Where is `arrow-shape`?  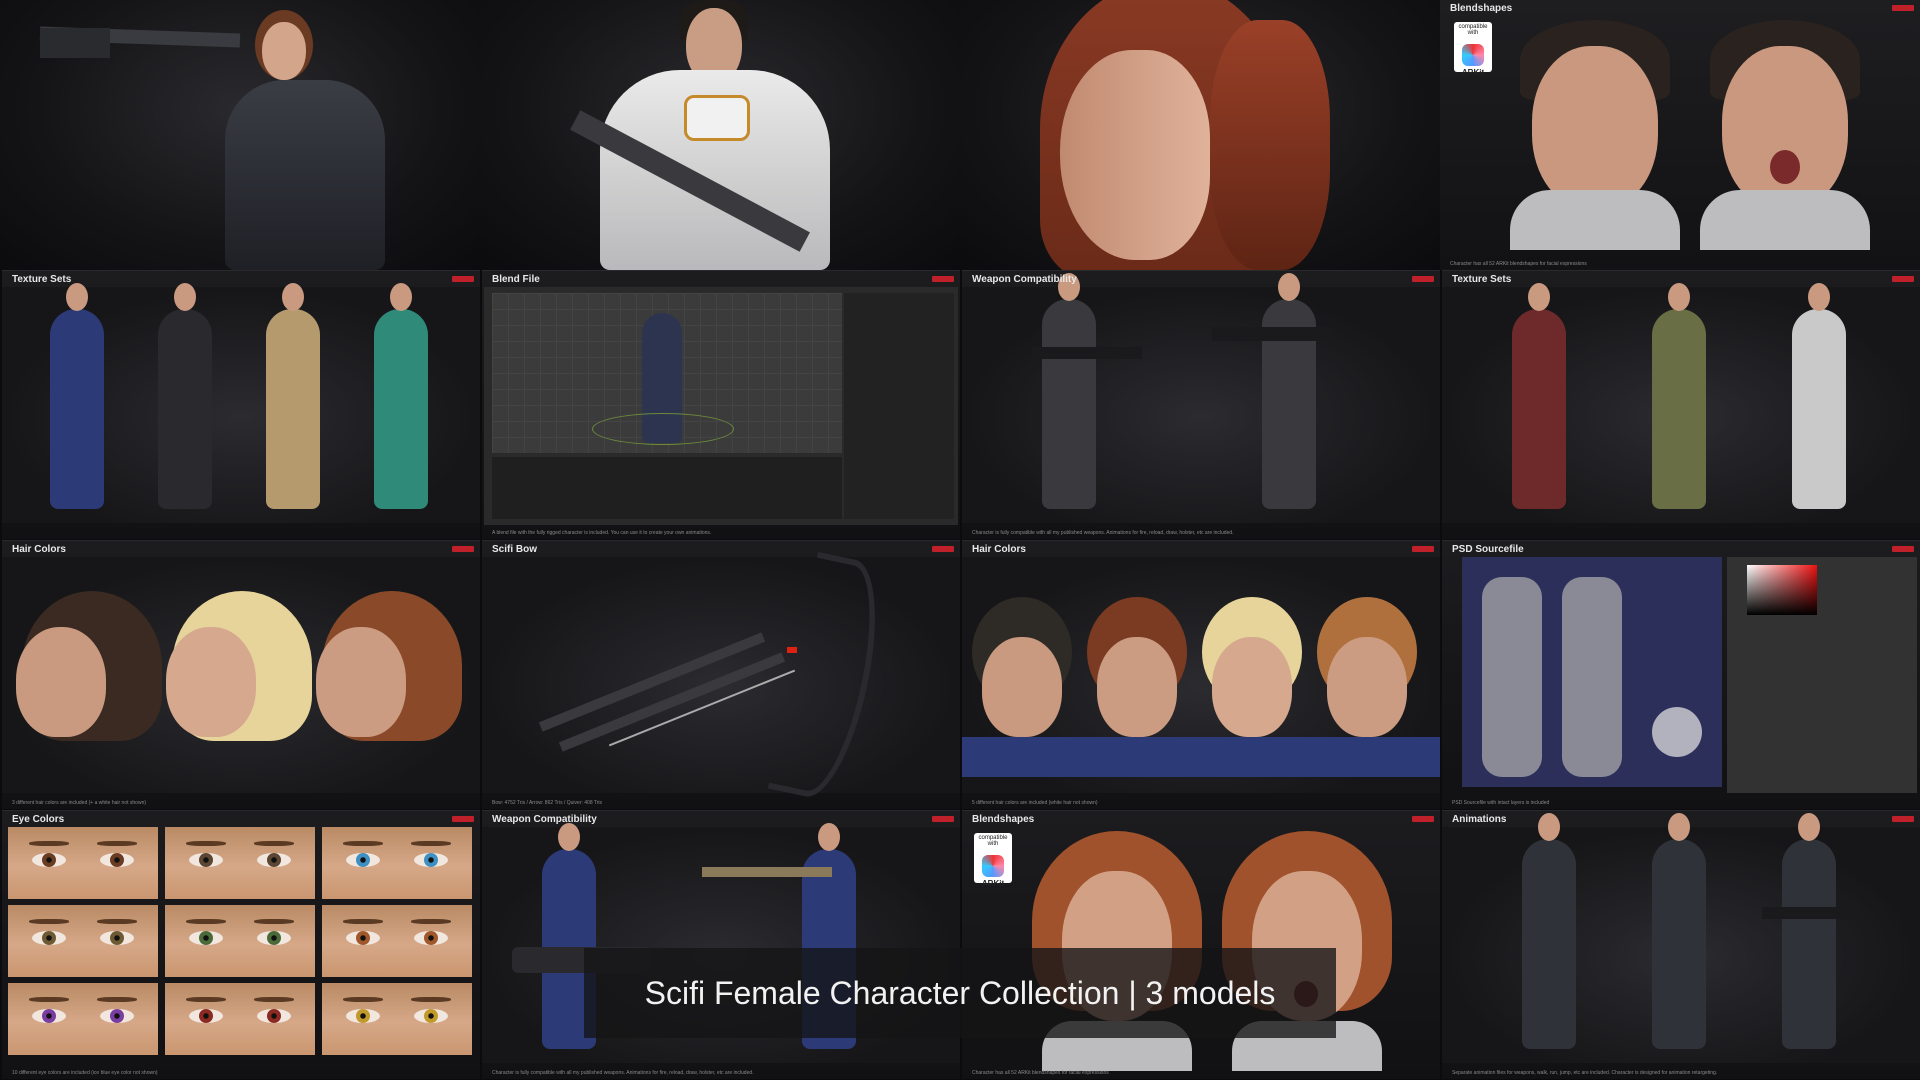 arrow-shape is located at coordinates (702, 708).